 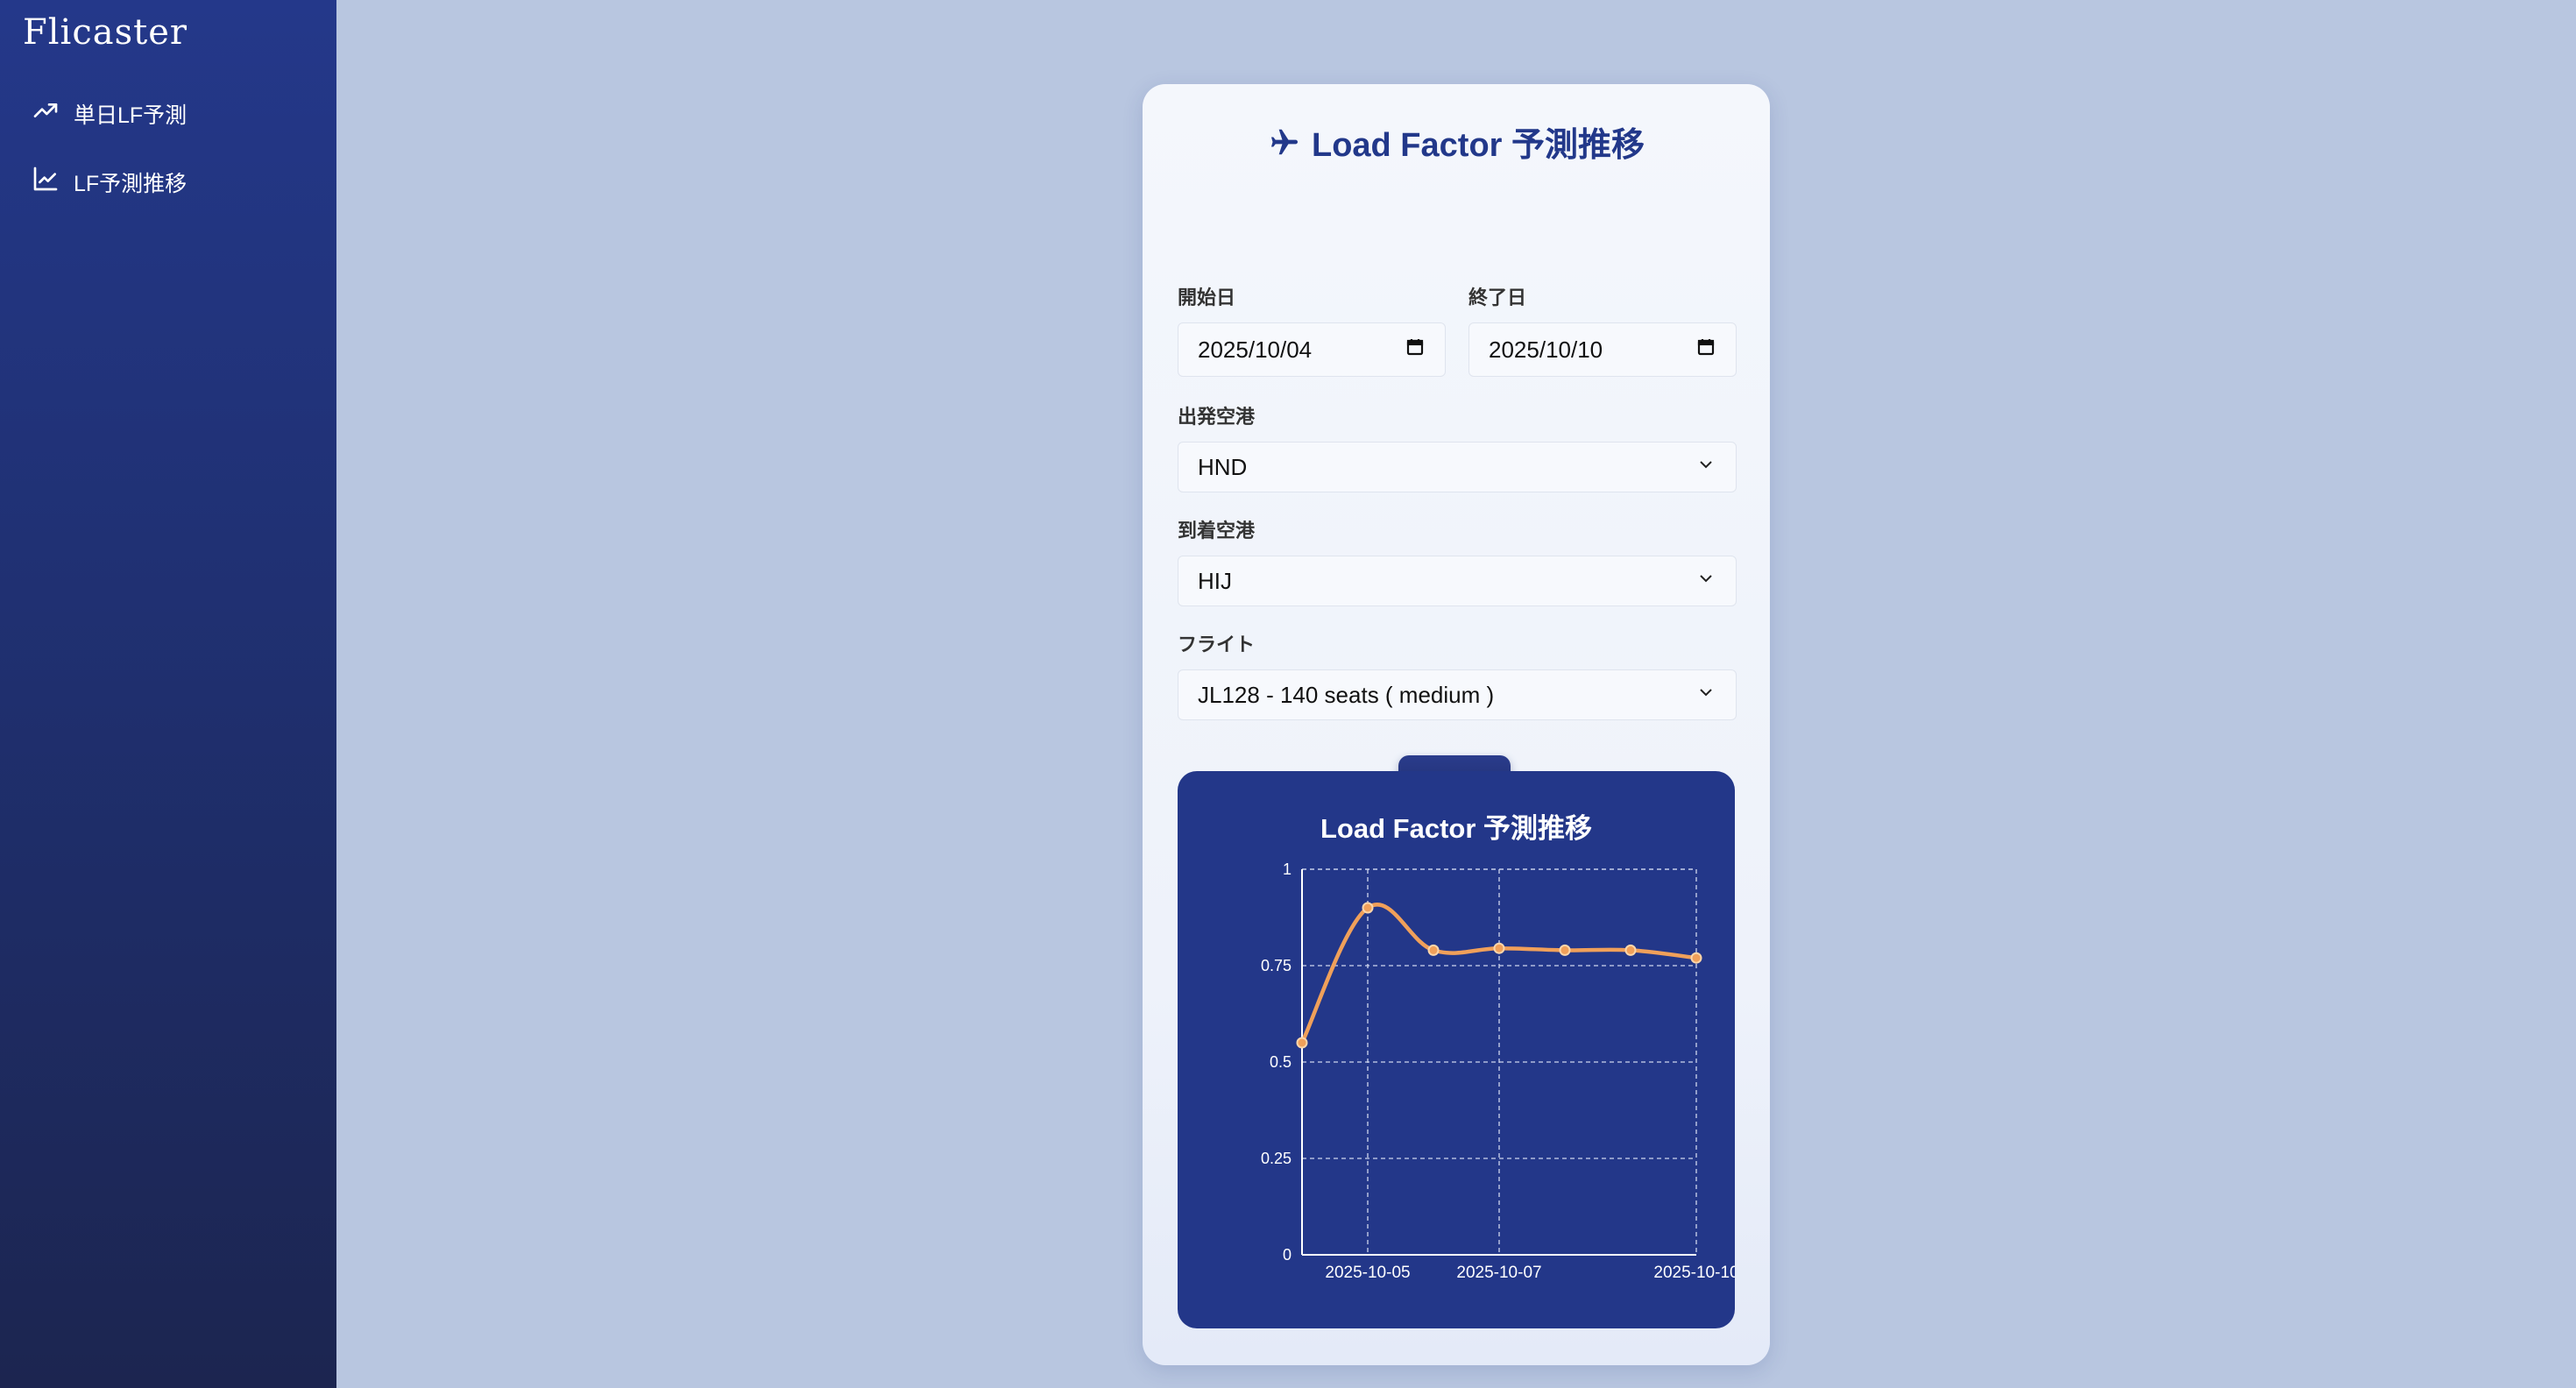 What do you see at coordinates (1215, 580) in the screenshot?
I see `arrival-value: HIJ` at bounding box center [1215, 580].